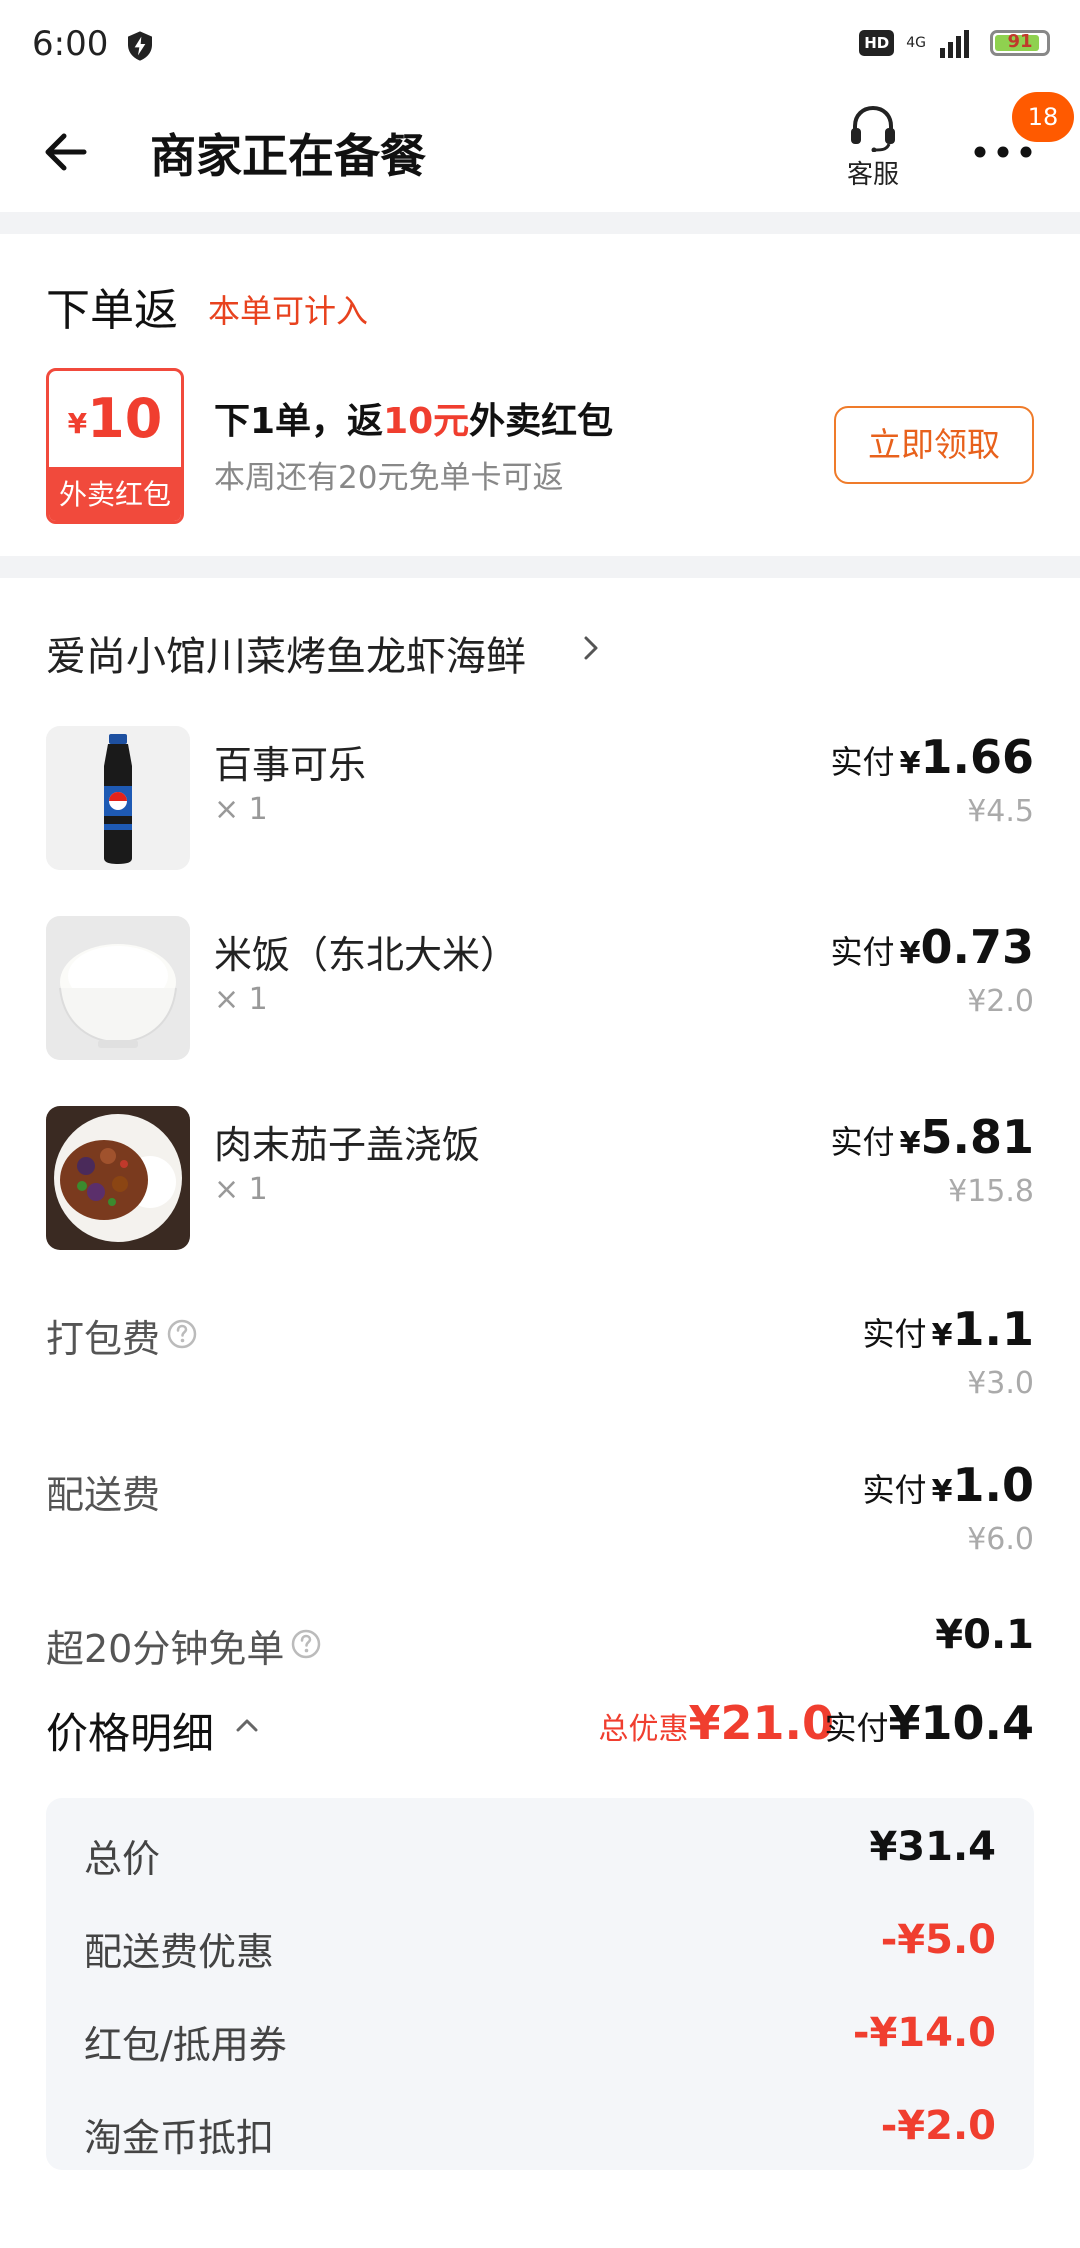 The height and width of the screenshot is (2248, 1080). What do you see at coordinates (932, 757) in the screenshot?
I see `item-paid-price: 实付 ¥1.66` at bounding box center [932, 757].